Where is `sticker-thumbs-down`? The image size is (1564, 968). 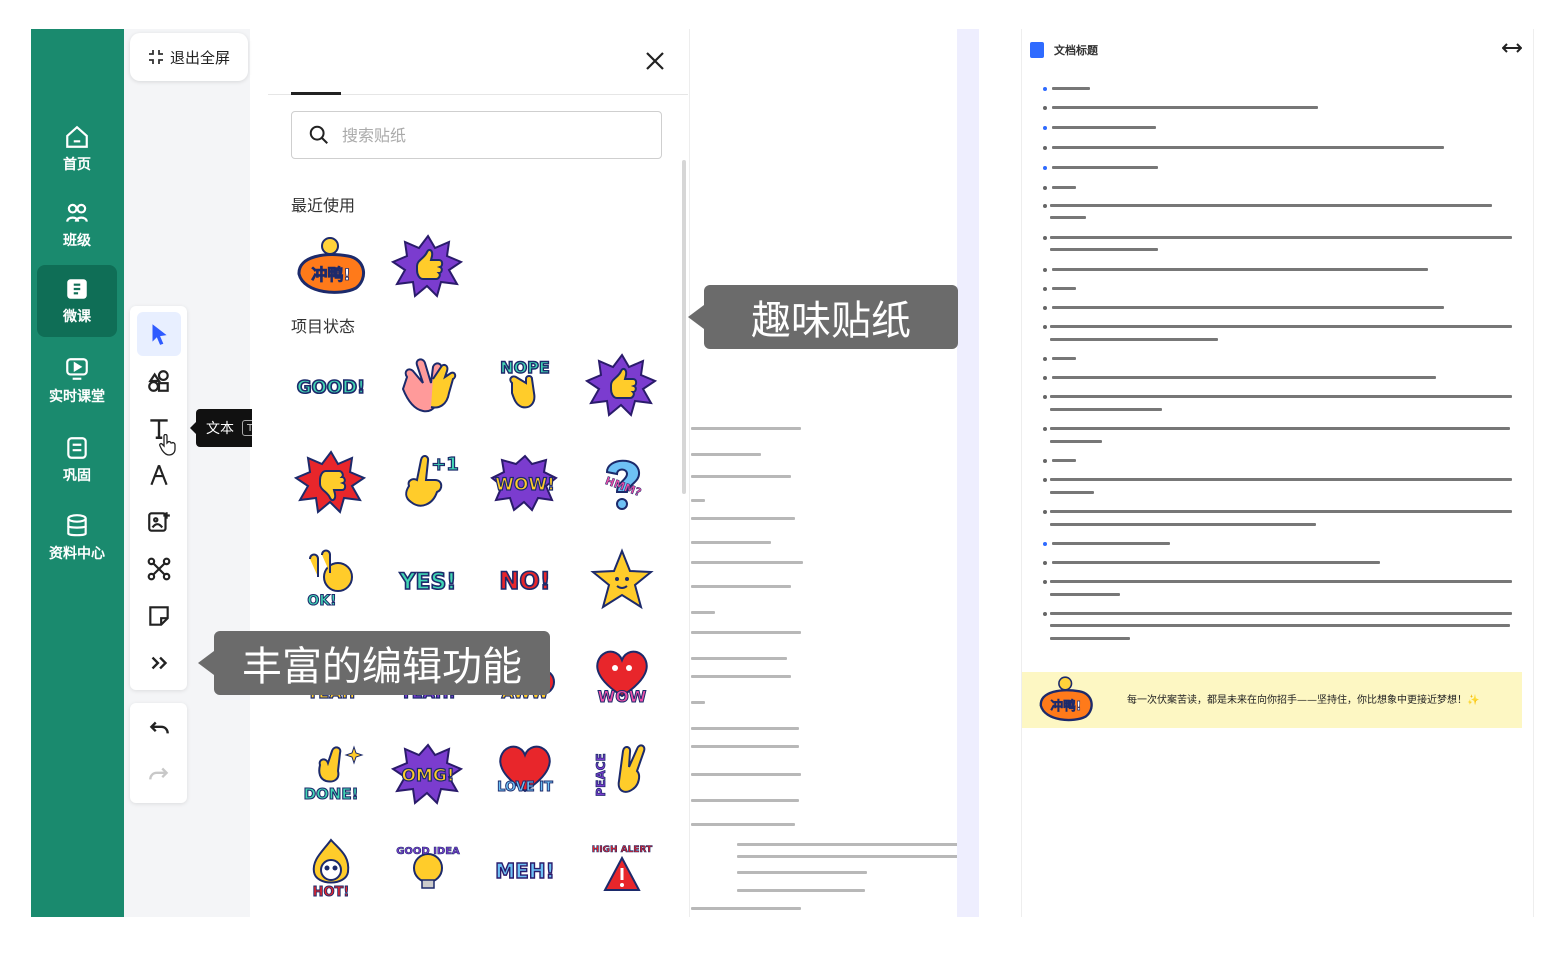 sticker-thumbs-down is located at coordinates (330, 483).